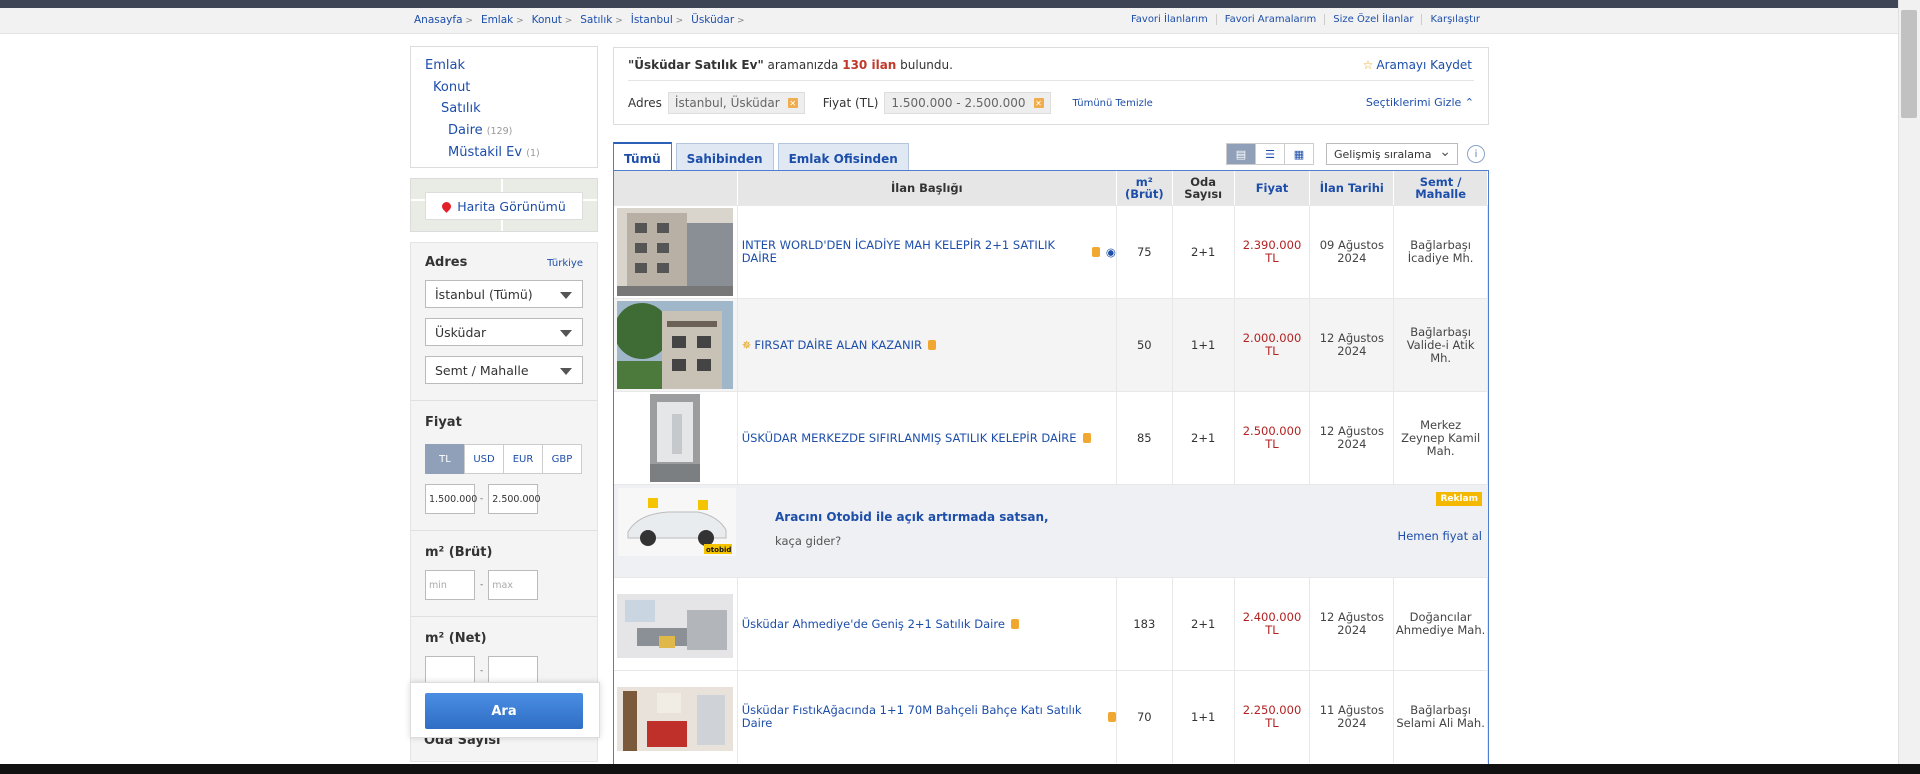 This screenshot has width=1920, height=774. Describe the element at coordinates (445, 459) in the screenshot. I see `currency-tl: TL` at that location.